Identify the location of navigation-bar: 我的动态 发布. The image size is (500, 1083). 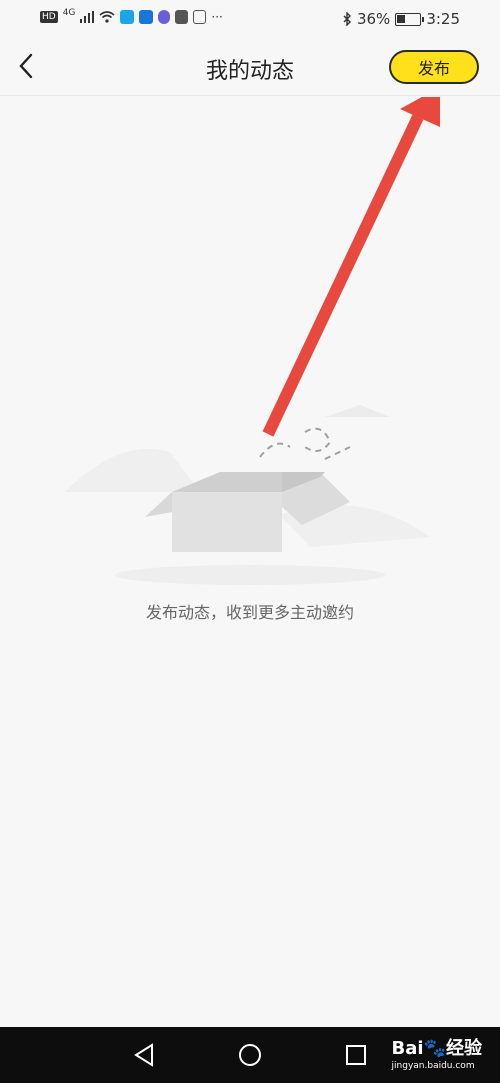
(250, 67).